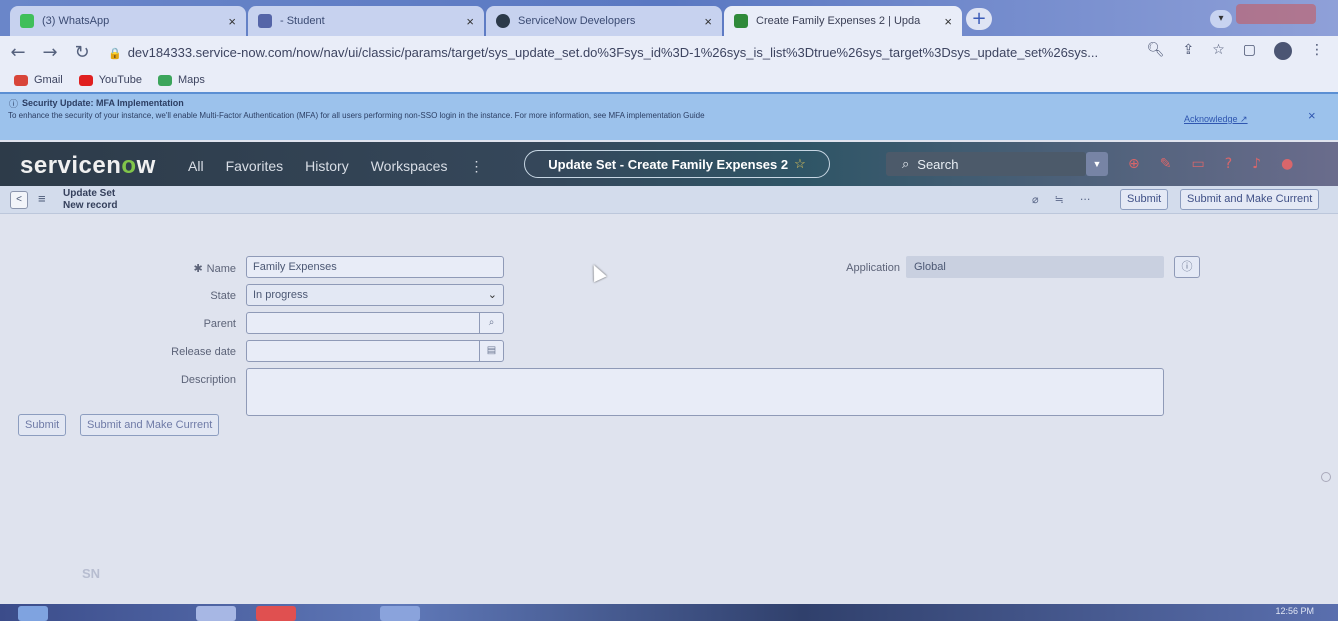  What do you see at coordinates (1276, 14) in the screenshot?
I see `window-controls` at bounding box center [1276, 14].